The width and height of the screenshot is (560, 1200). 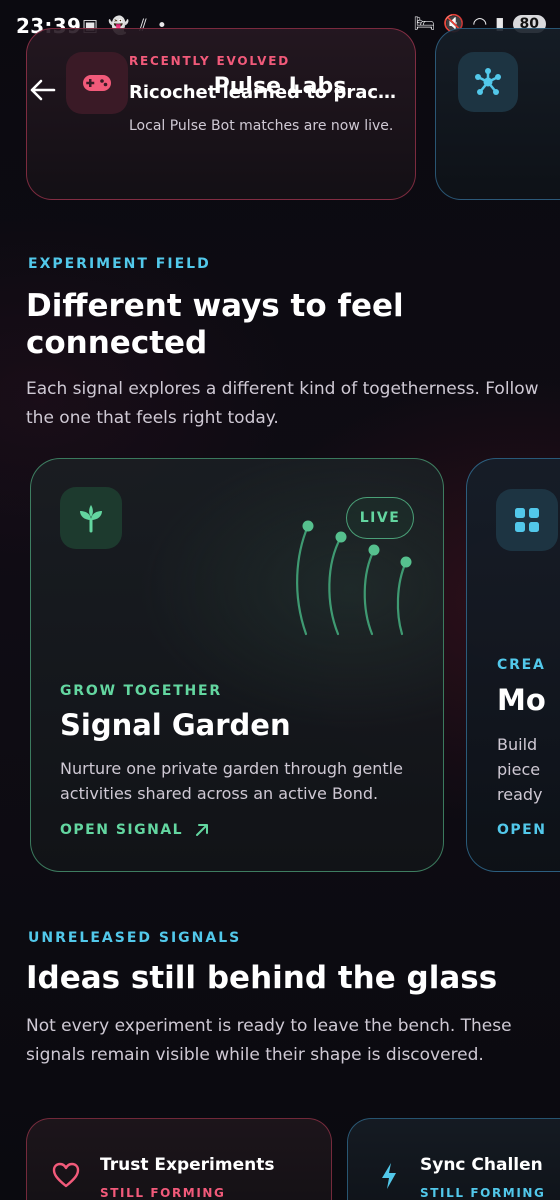 I want to click on evolved-title: Ricochet learned to practice, so click(x=264, y=92).